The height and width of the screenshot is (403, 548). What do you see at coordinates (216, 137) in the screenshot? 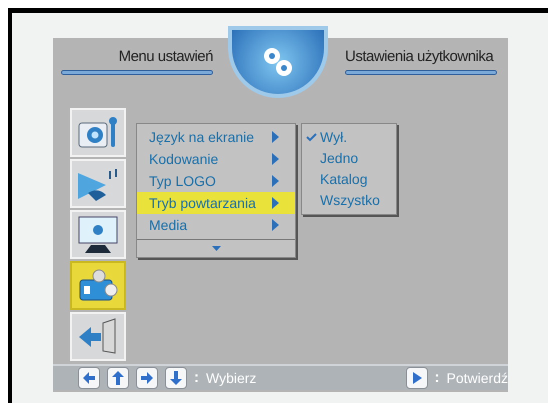
I see `menu-item: Język na ekranie` at bounding box center [216, 137].